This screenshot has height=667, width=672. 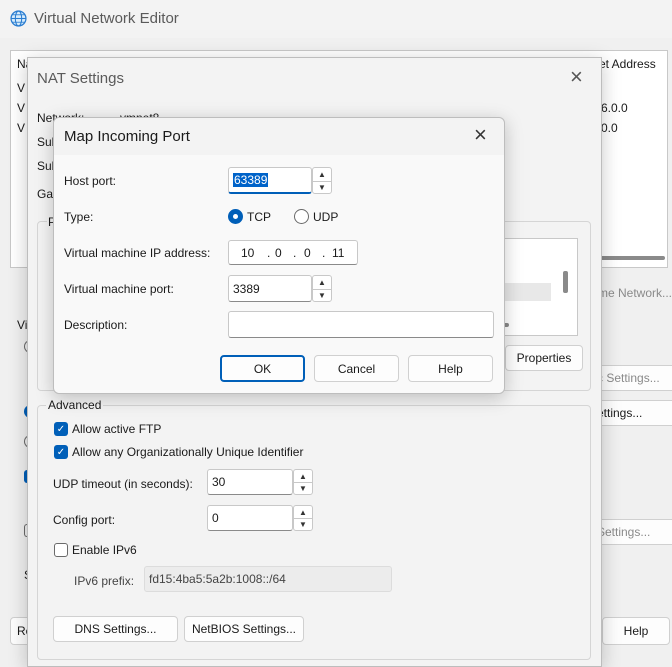 What do you see at coordinates (80, 78) in the screenshot?
I see `nat-dialog-title: NAT Settings` at bounding box center [80, 78].